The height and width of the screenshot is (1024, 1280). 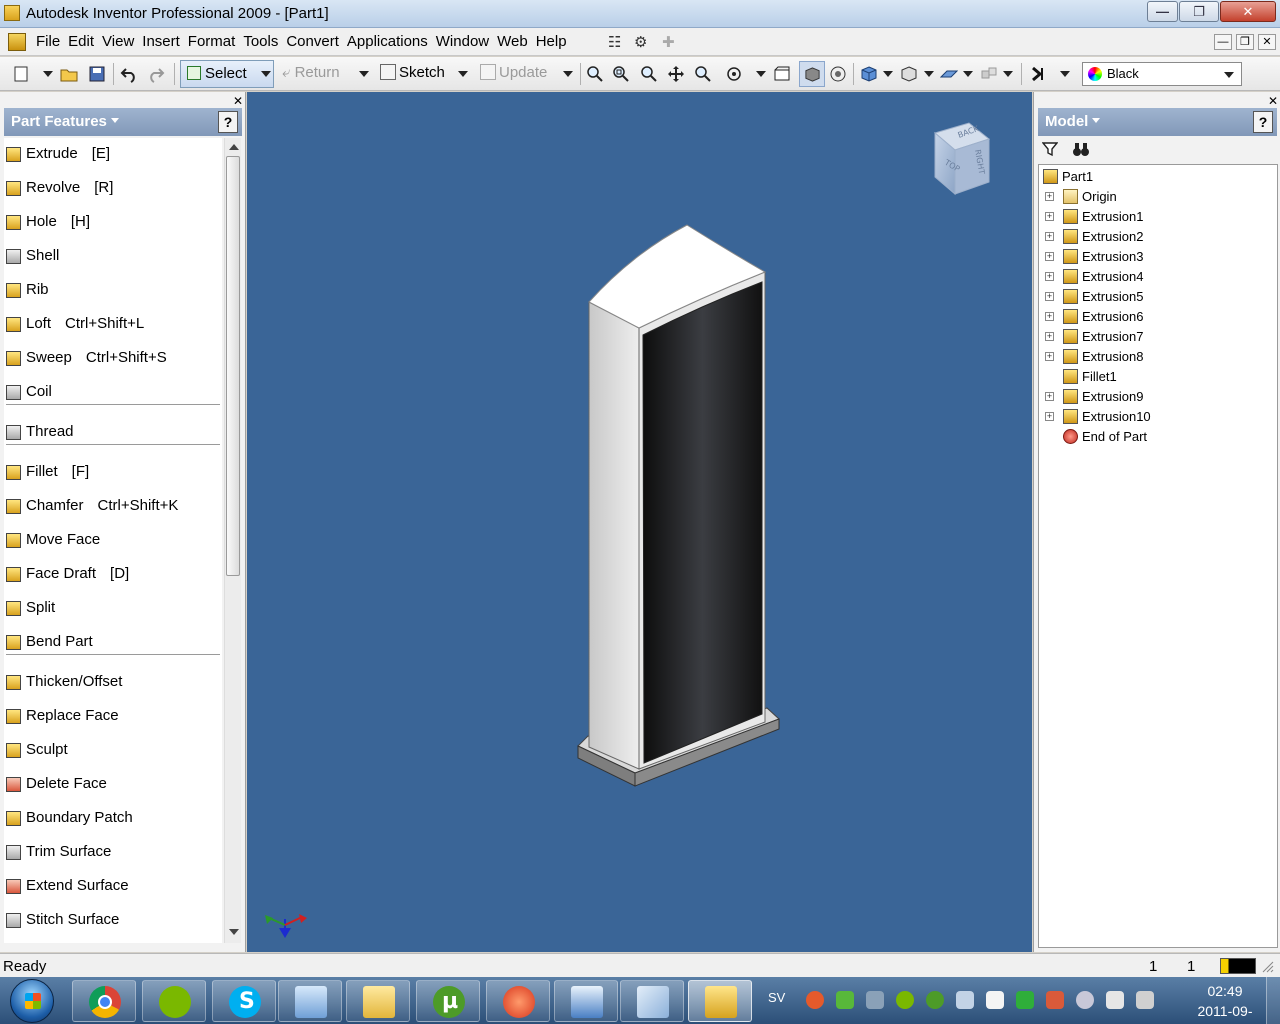 What do you see at coordinates (113, 920) in the screenshot?
I see `feature-stitch-surface: Stitch Surface` at bounding box center [113, 920].